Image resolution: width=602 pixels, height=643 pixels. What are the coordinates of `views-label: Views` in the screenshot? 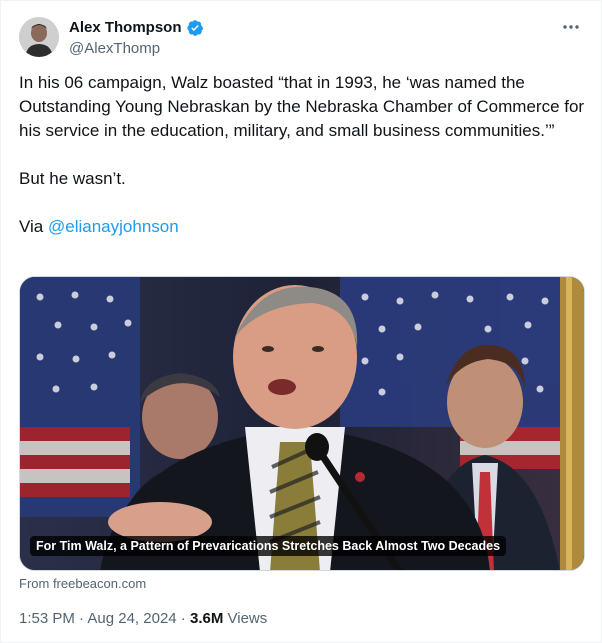 It's located at (245, 618).